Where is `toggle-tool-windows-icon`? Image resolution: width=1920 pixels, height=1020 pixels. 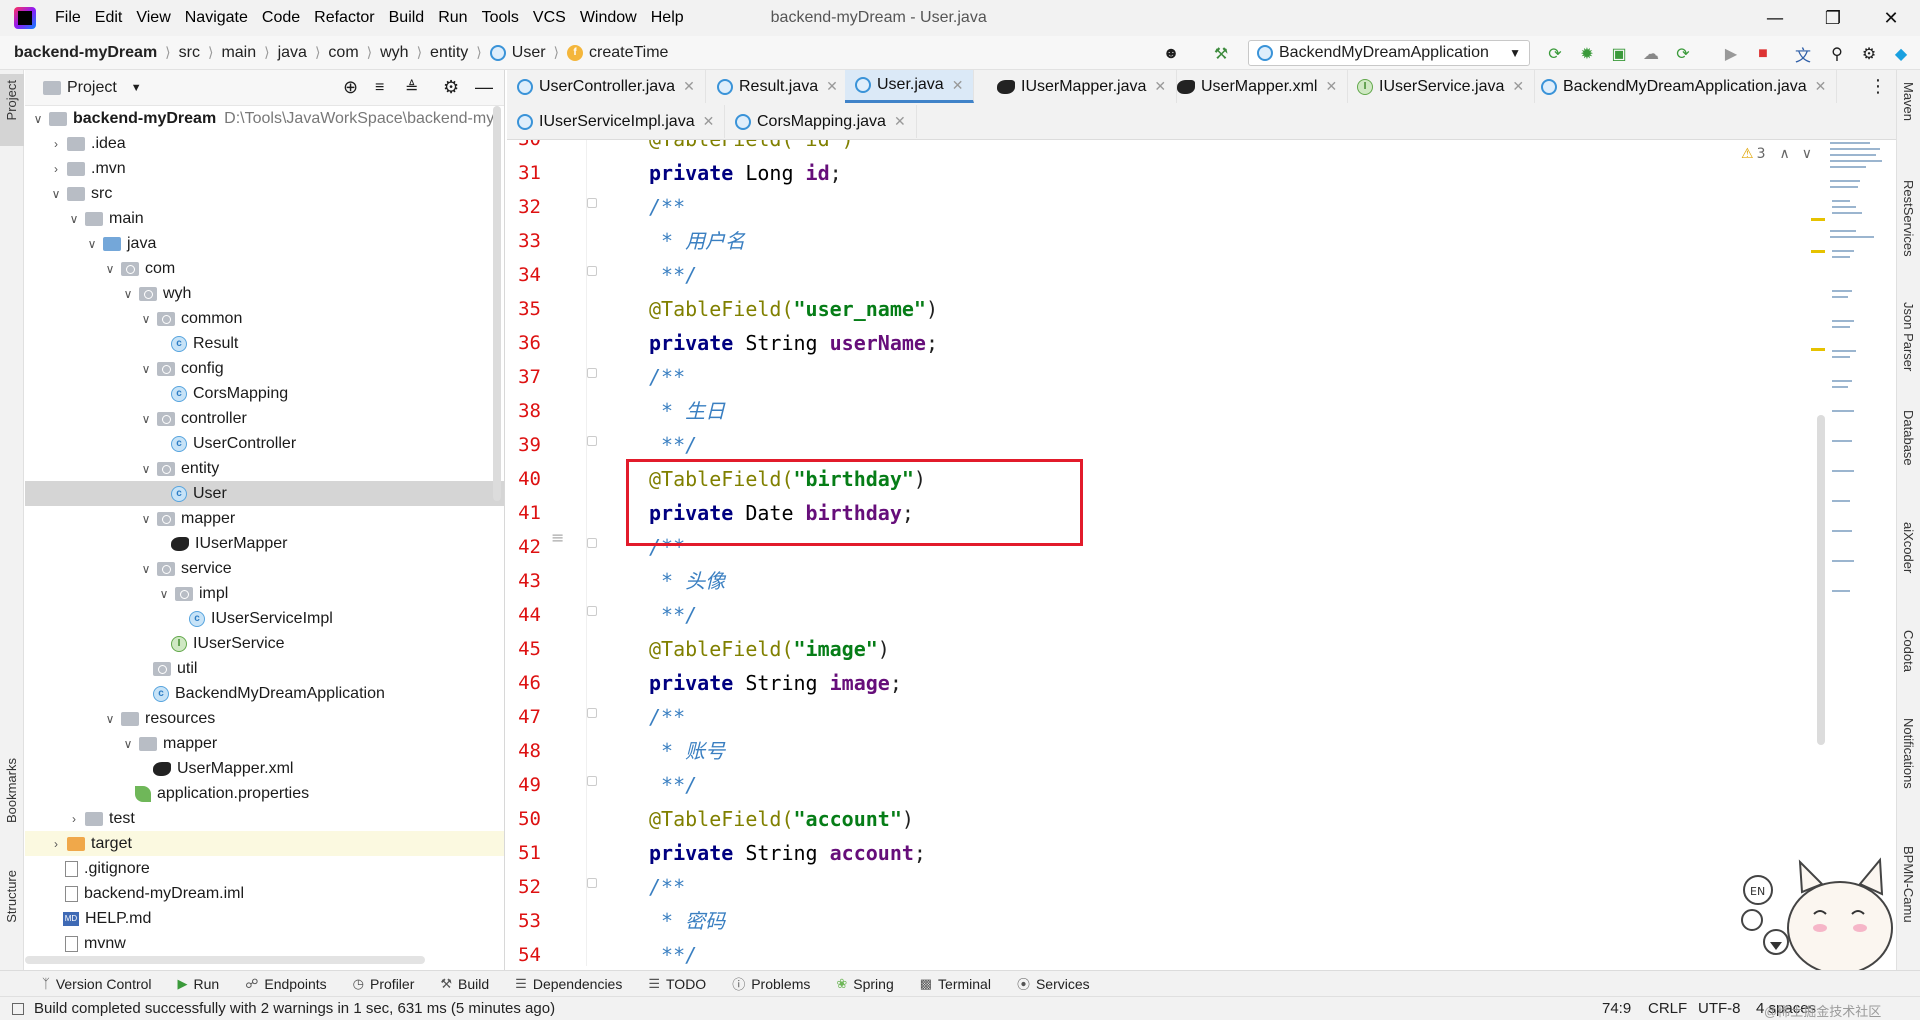 toggle-tool-windows-icon is located at coordinates (18, 1008).